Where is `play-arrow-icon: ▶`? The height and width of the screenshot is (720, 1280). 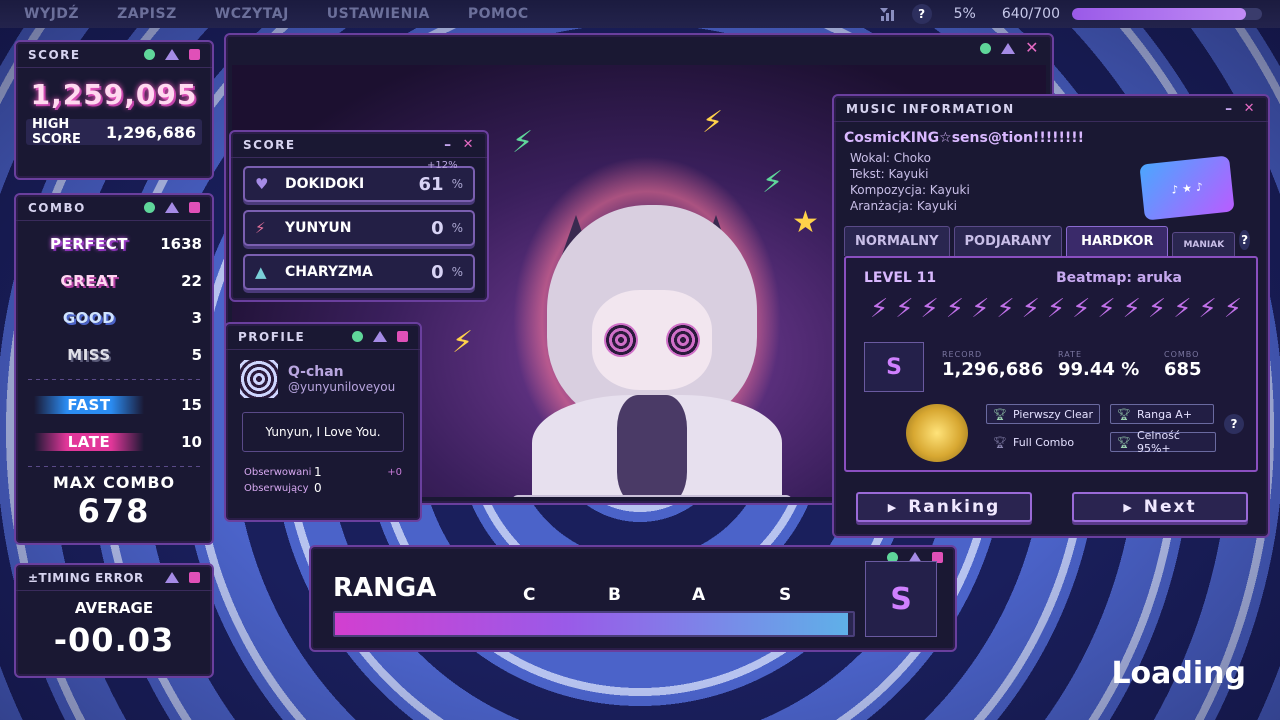
play-arrow-icon: ▶ is located at coordinates (893, 507).